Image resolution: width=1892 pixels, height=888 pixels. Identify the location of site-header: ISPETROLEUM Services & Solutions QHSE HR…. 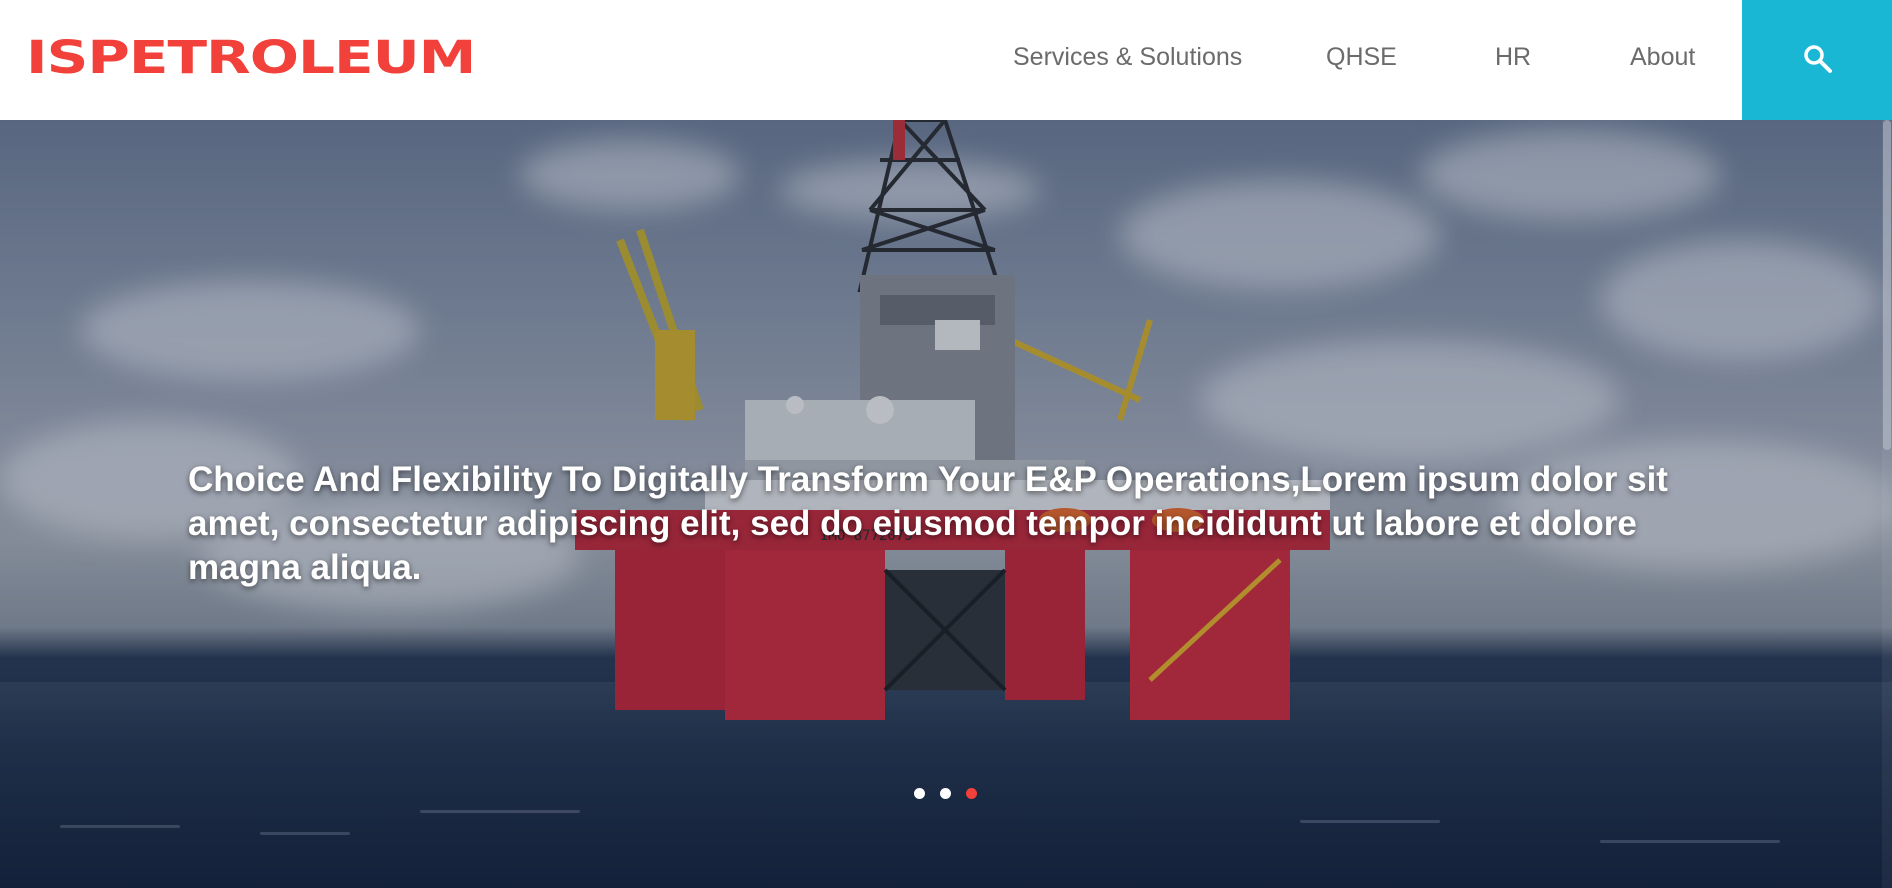
(946, 60).